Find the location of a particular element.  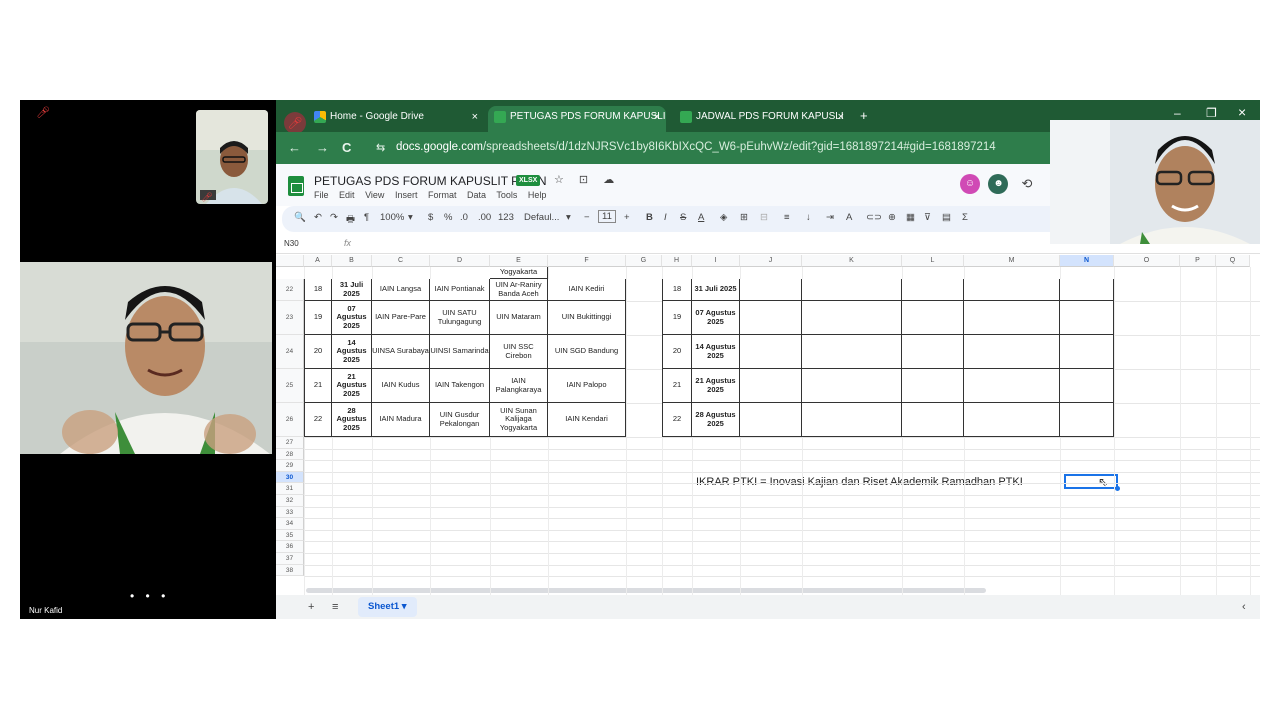

redo-icon: ↷ is located at coordinates (334, 217).